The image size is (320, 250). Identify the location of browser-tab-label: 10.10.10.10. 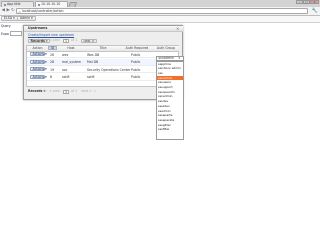
(51, 4).